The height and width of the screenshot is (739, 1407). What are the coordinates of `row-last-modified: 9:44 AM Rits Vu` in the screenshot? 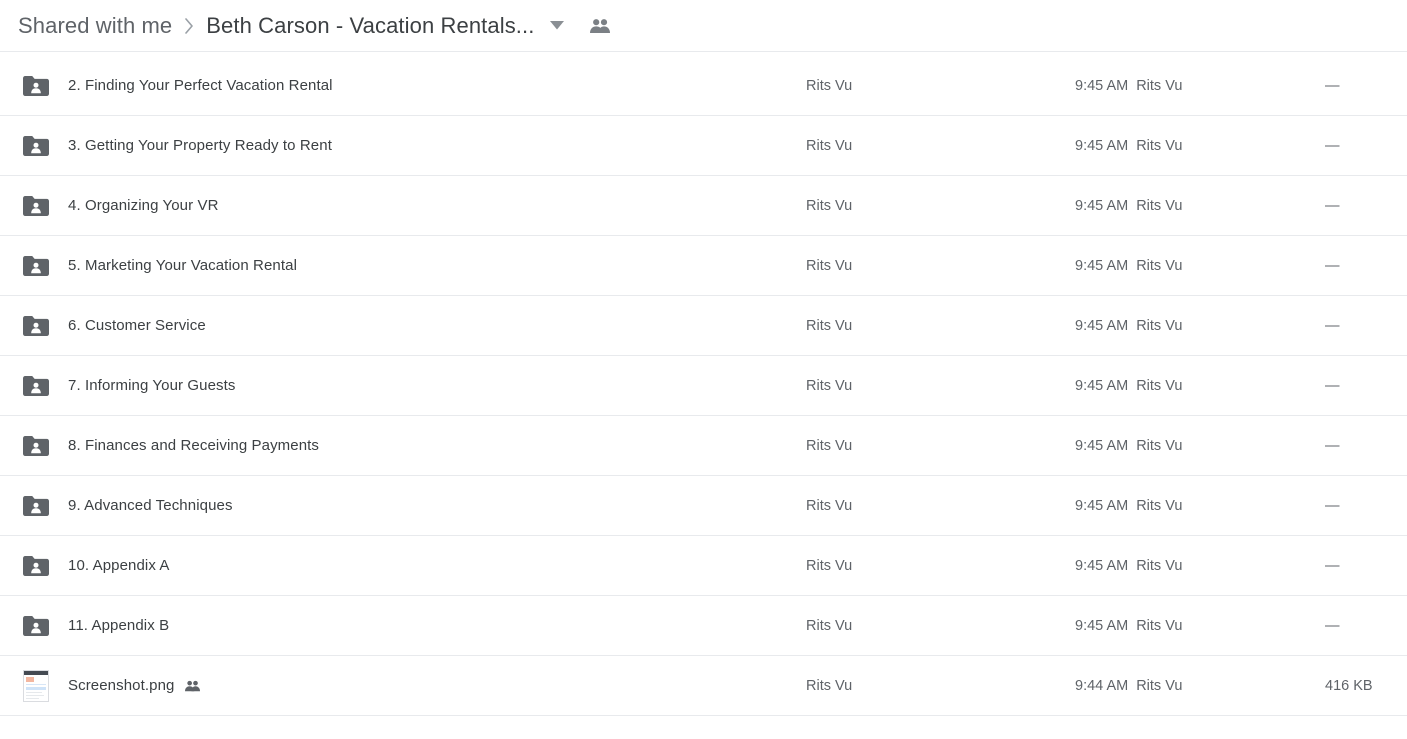 It's located at (1128, 686).